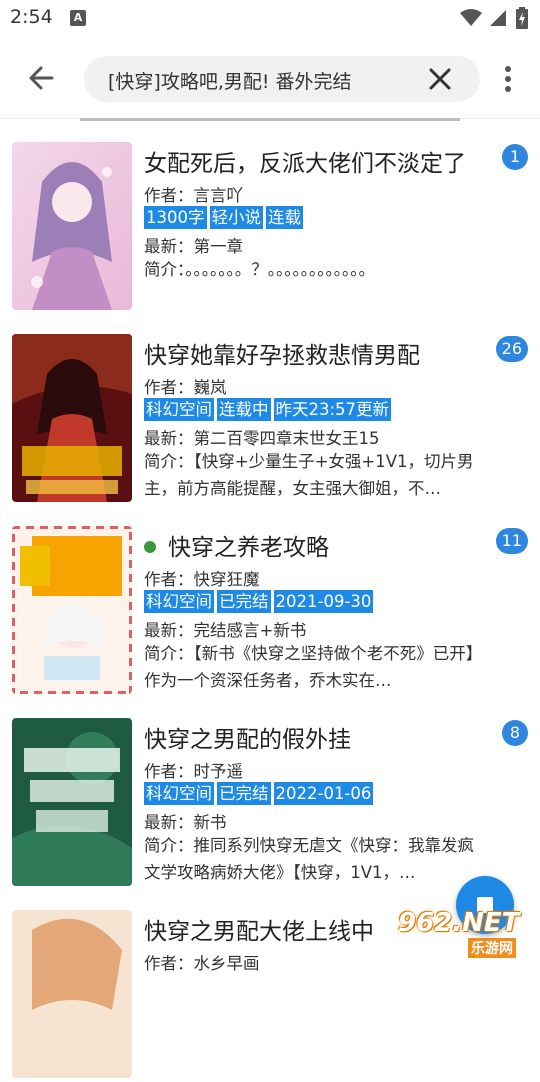 The height and width of the screenshot is (1082, 540). I want to click on tag: 轻小说, so click(236, 217).